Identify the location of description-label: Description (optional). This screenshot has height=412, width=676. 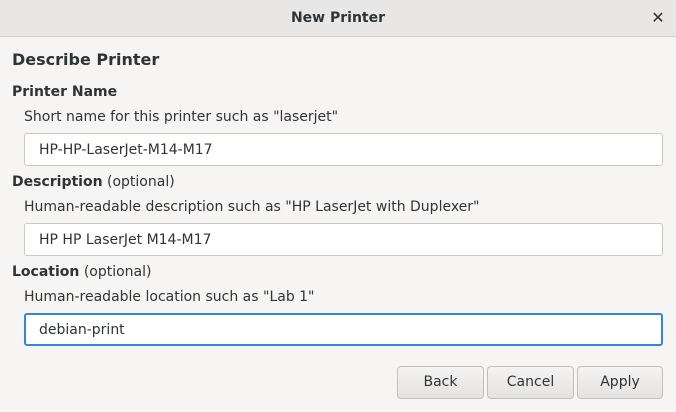
(93, 182).